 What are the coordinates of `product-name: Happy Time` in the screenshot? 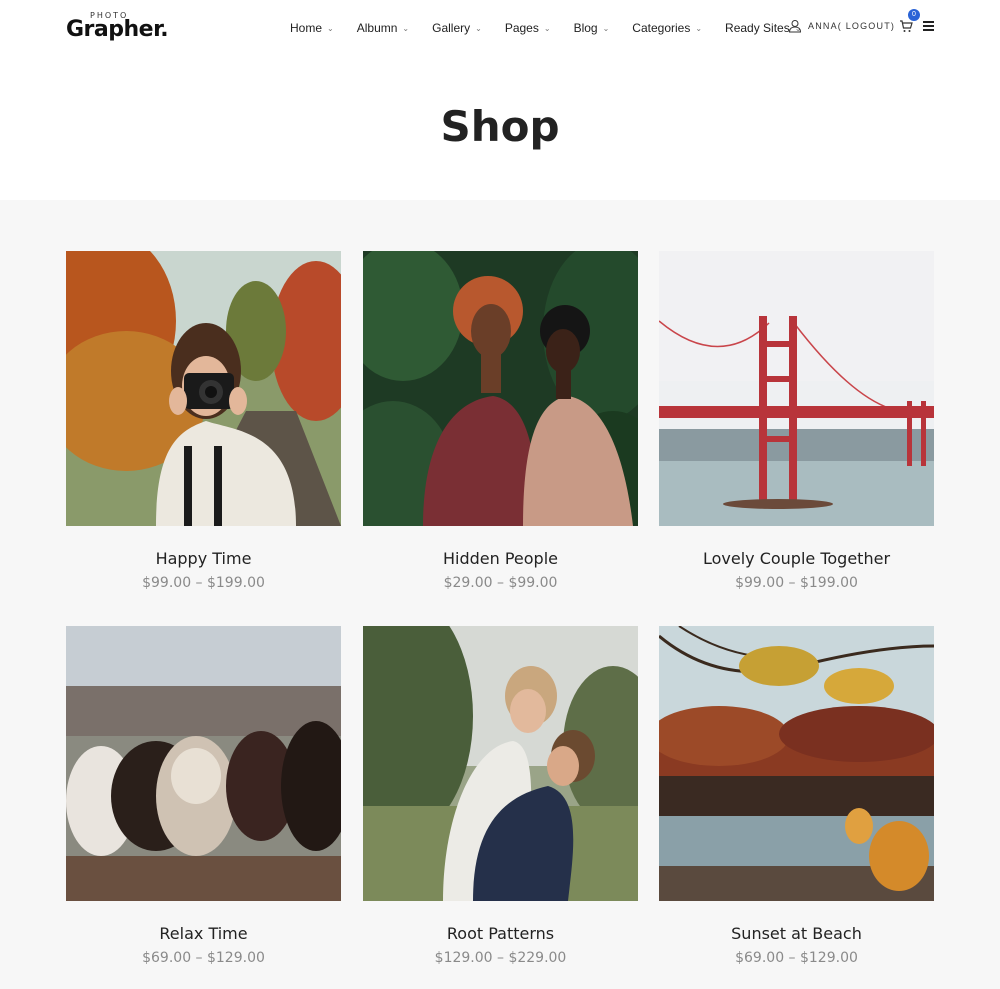 It's located at (203, 558).